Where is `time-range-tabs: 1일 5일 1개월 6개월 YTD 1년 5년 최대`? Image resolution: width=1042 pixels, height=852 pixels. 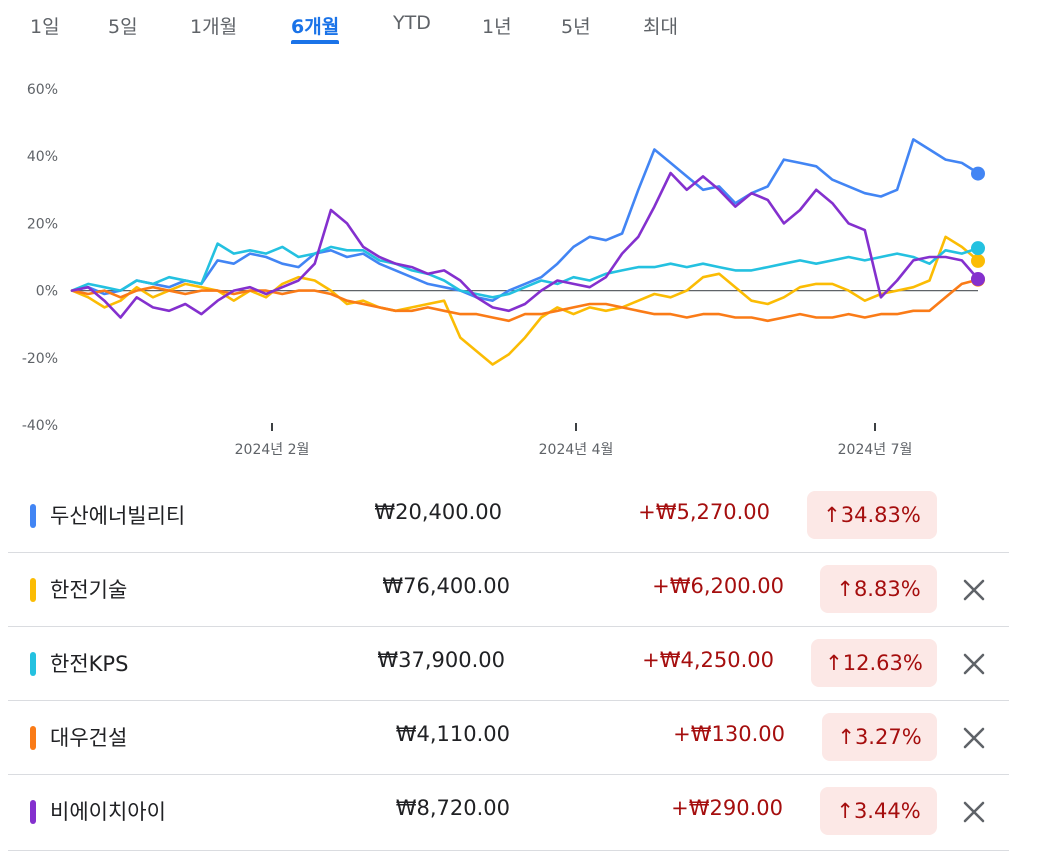 time-range-tabs: 1일 5일 1개월 6개월 YTD 1년 5년 최대 is located at coordinates (521, 26).